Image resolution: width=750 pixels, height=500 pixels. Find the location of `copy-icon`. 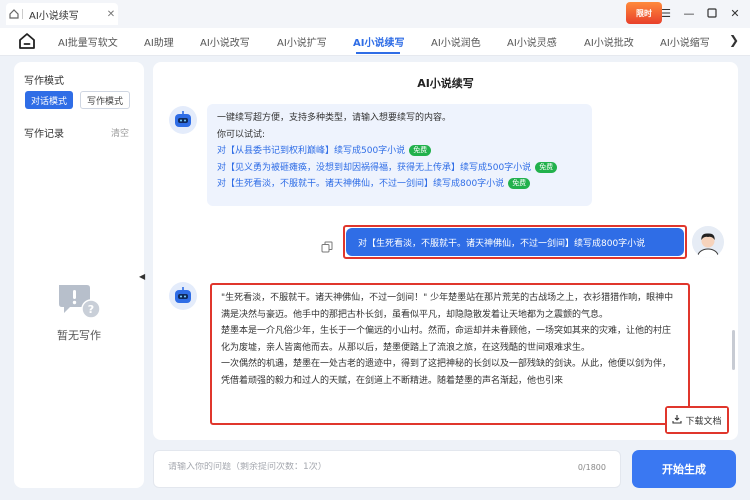

copy-icon is located at coordinates (327, 245).